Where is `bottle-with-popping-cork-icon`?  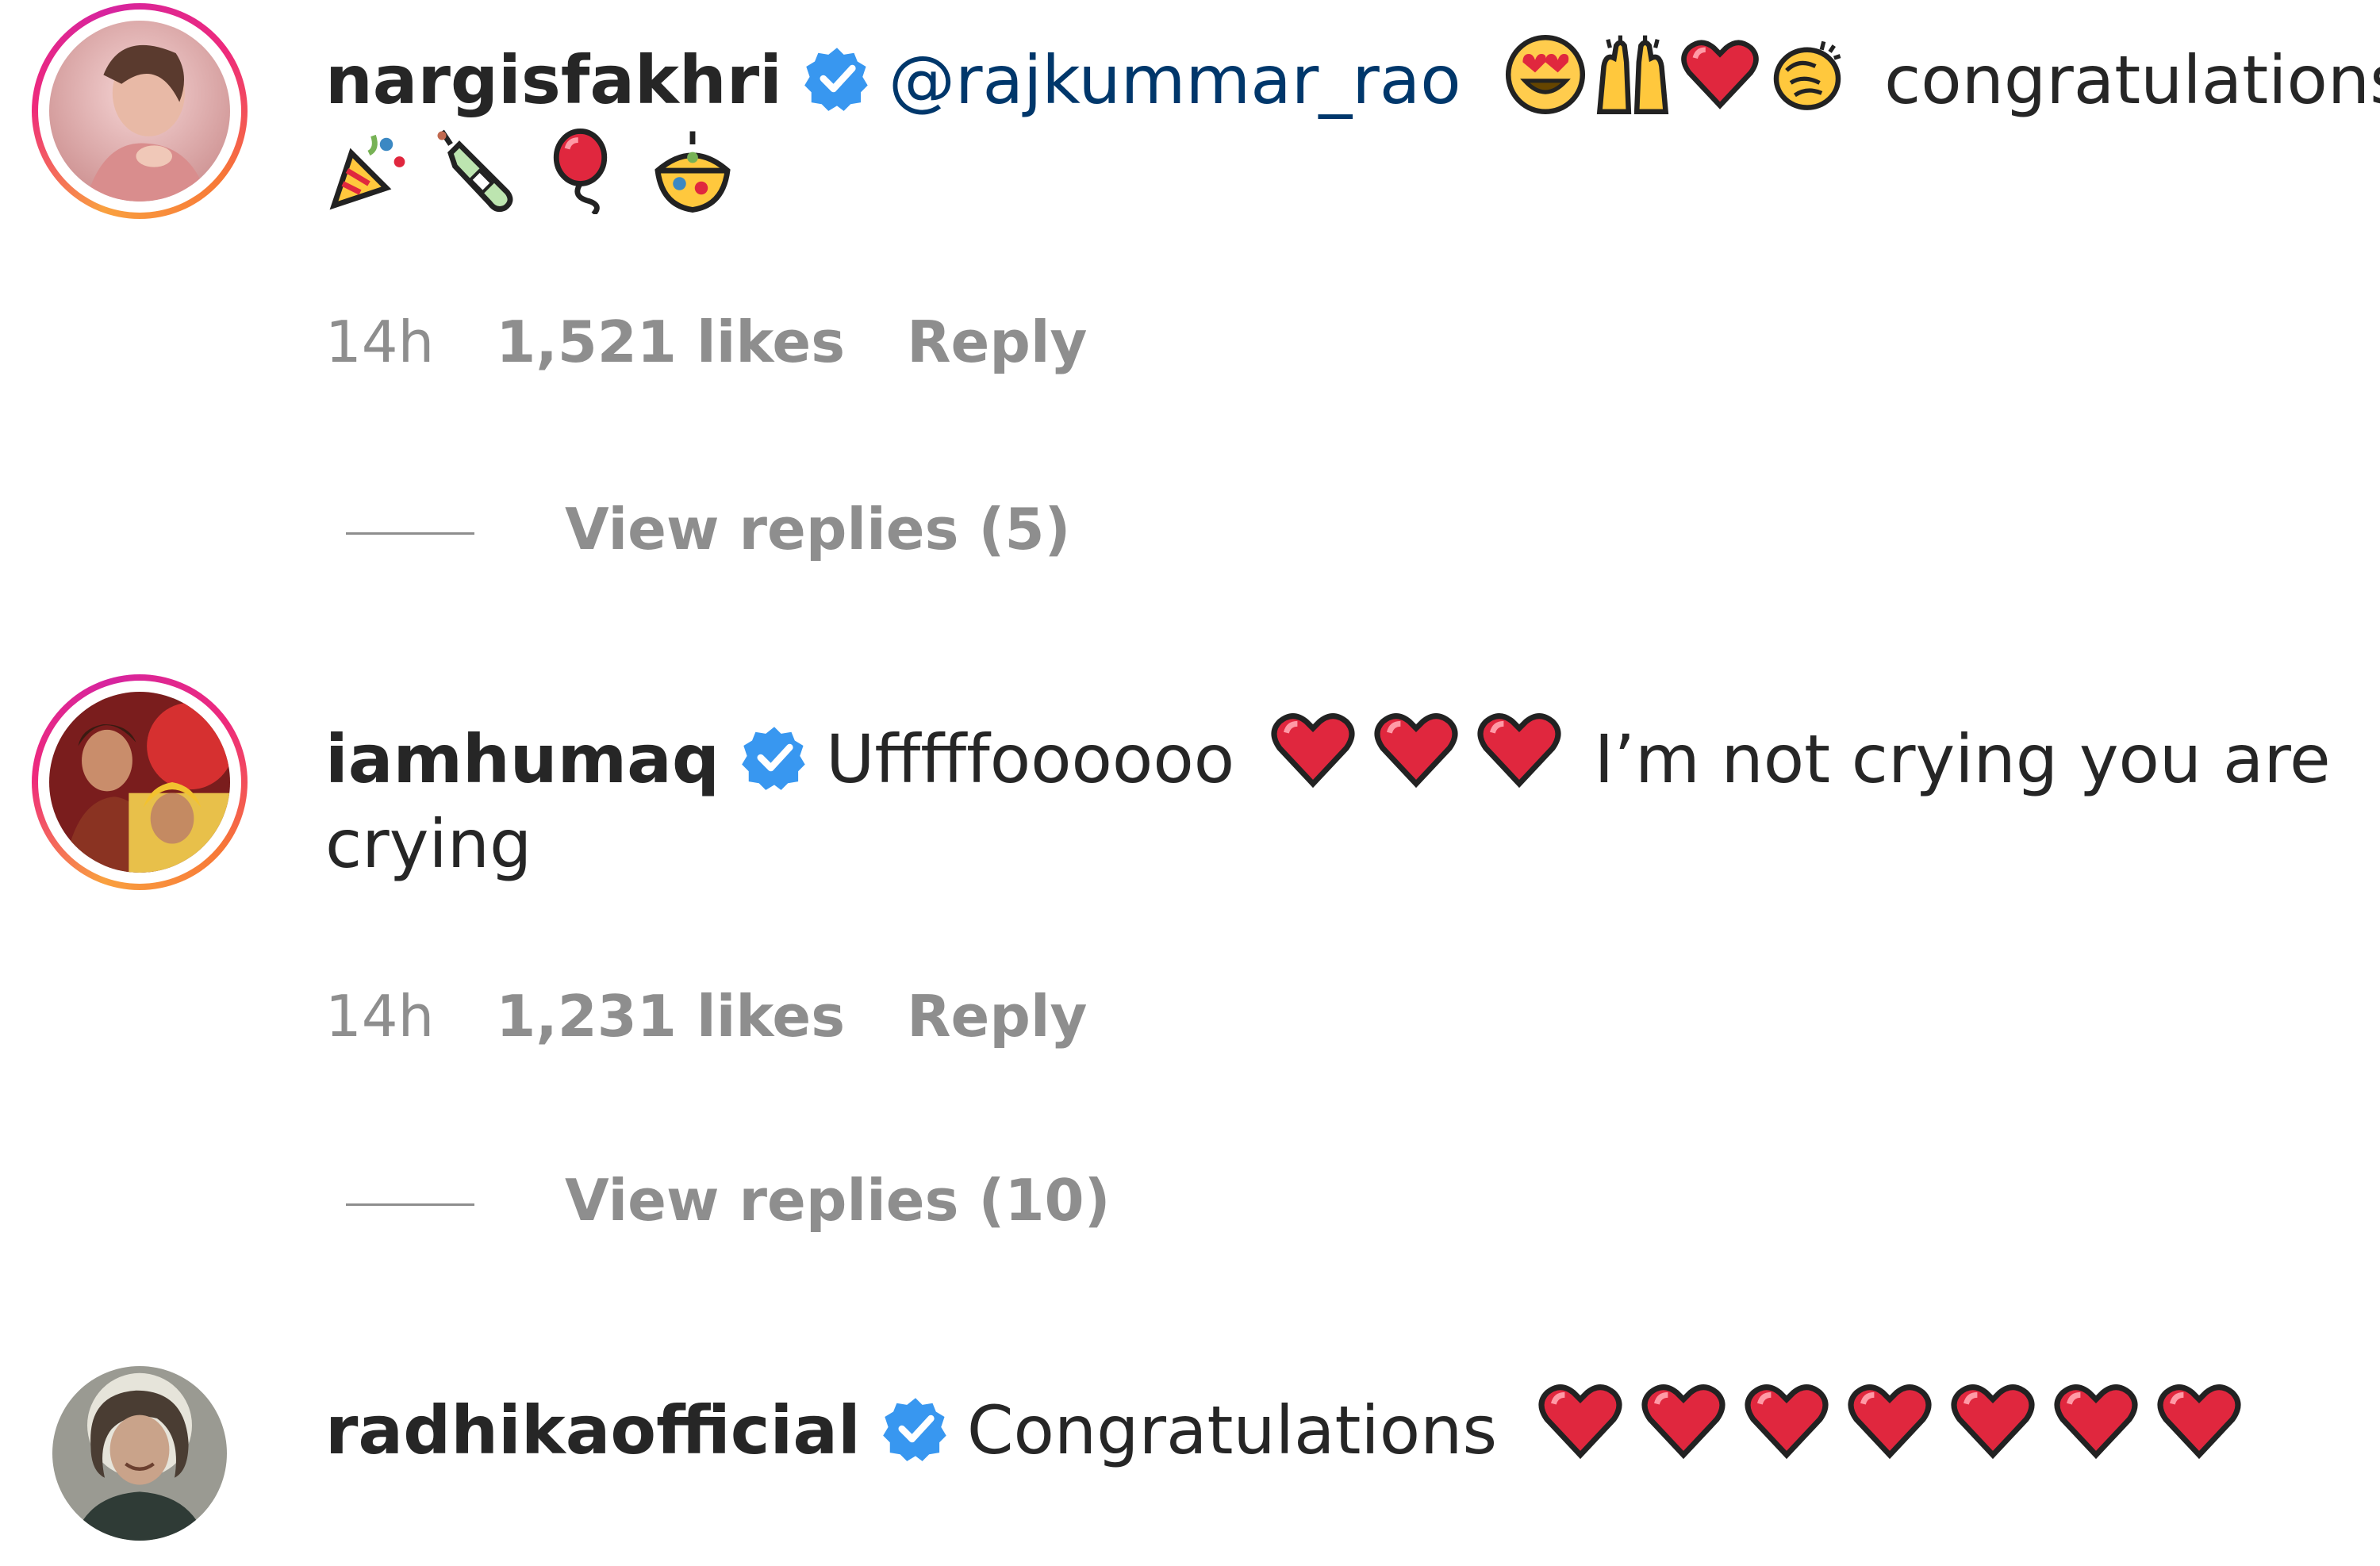
bottle-with-popping-cork-icon is located at coordinates (476, 179).